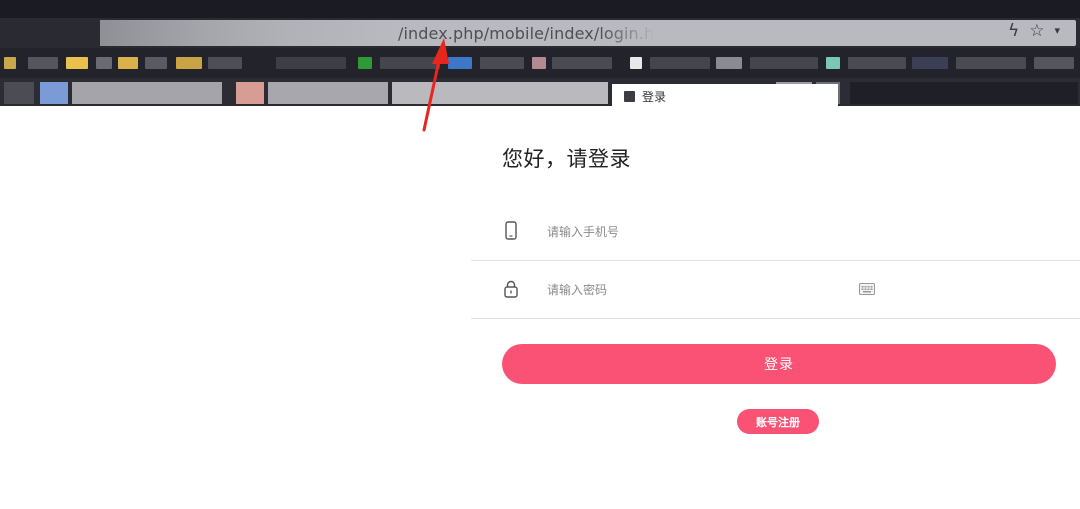 The width and height of the screenshot is (1080, 509). I want to click on password-input, so click(697, 290).